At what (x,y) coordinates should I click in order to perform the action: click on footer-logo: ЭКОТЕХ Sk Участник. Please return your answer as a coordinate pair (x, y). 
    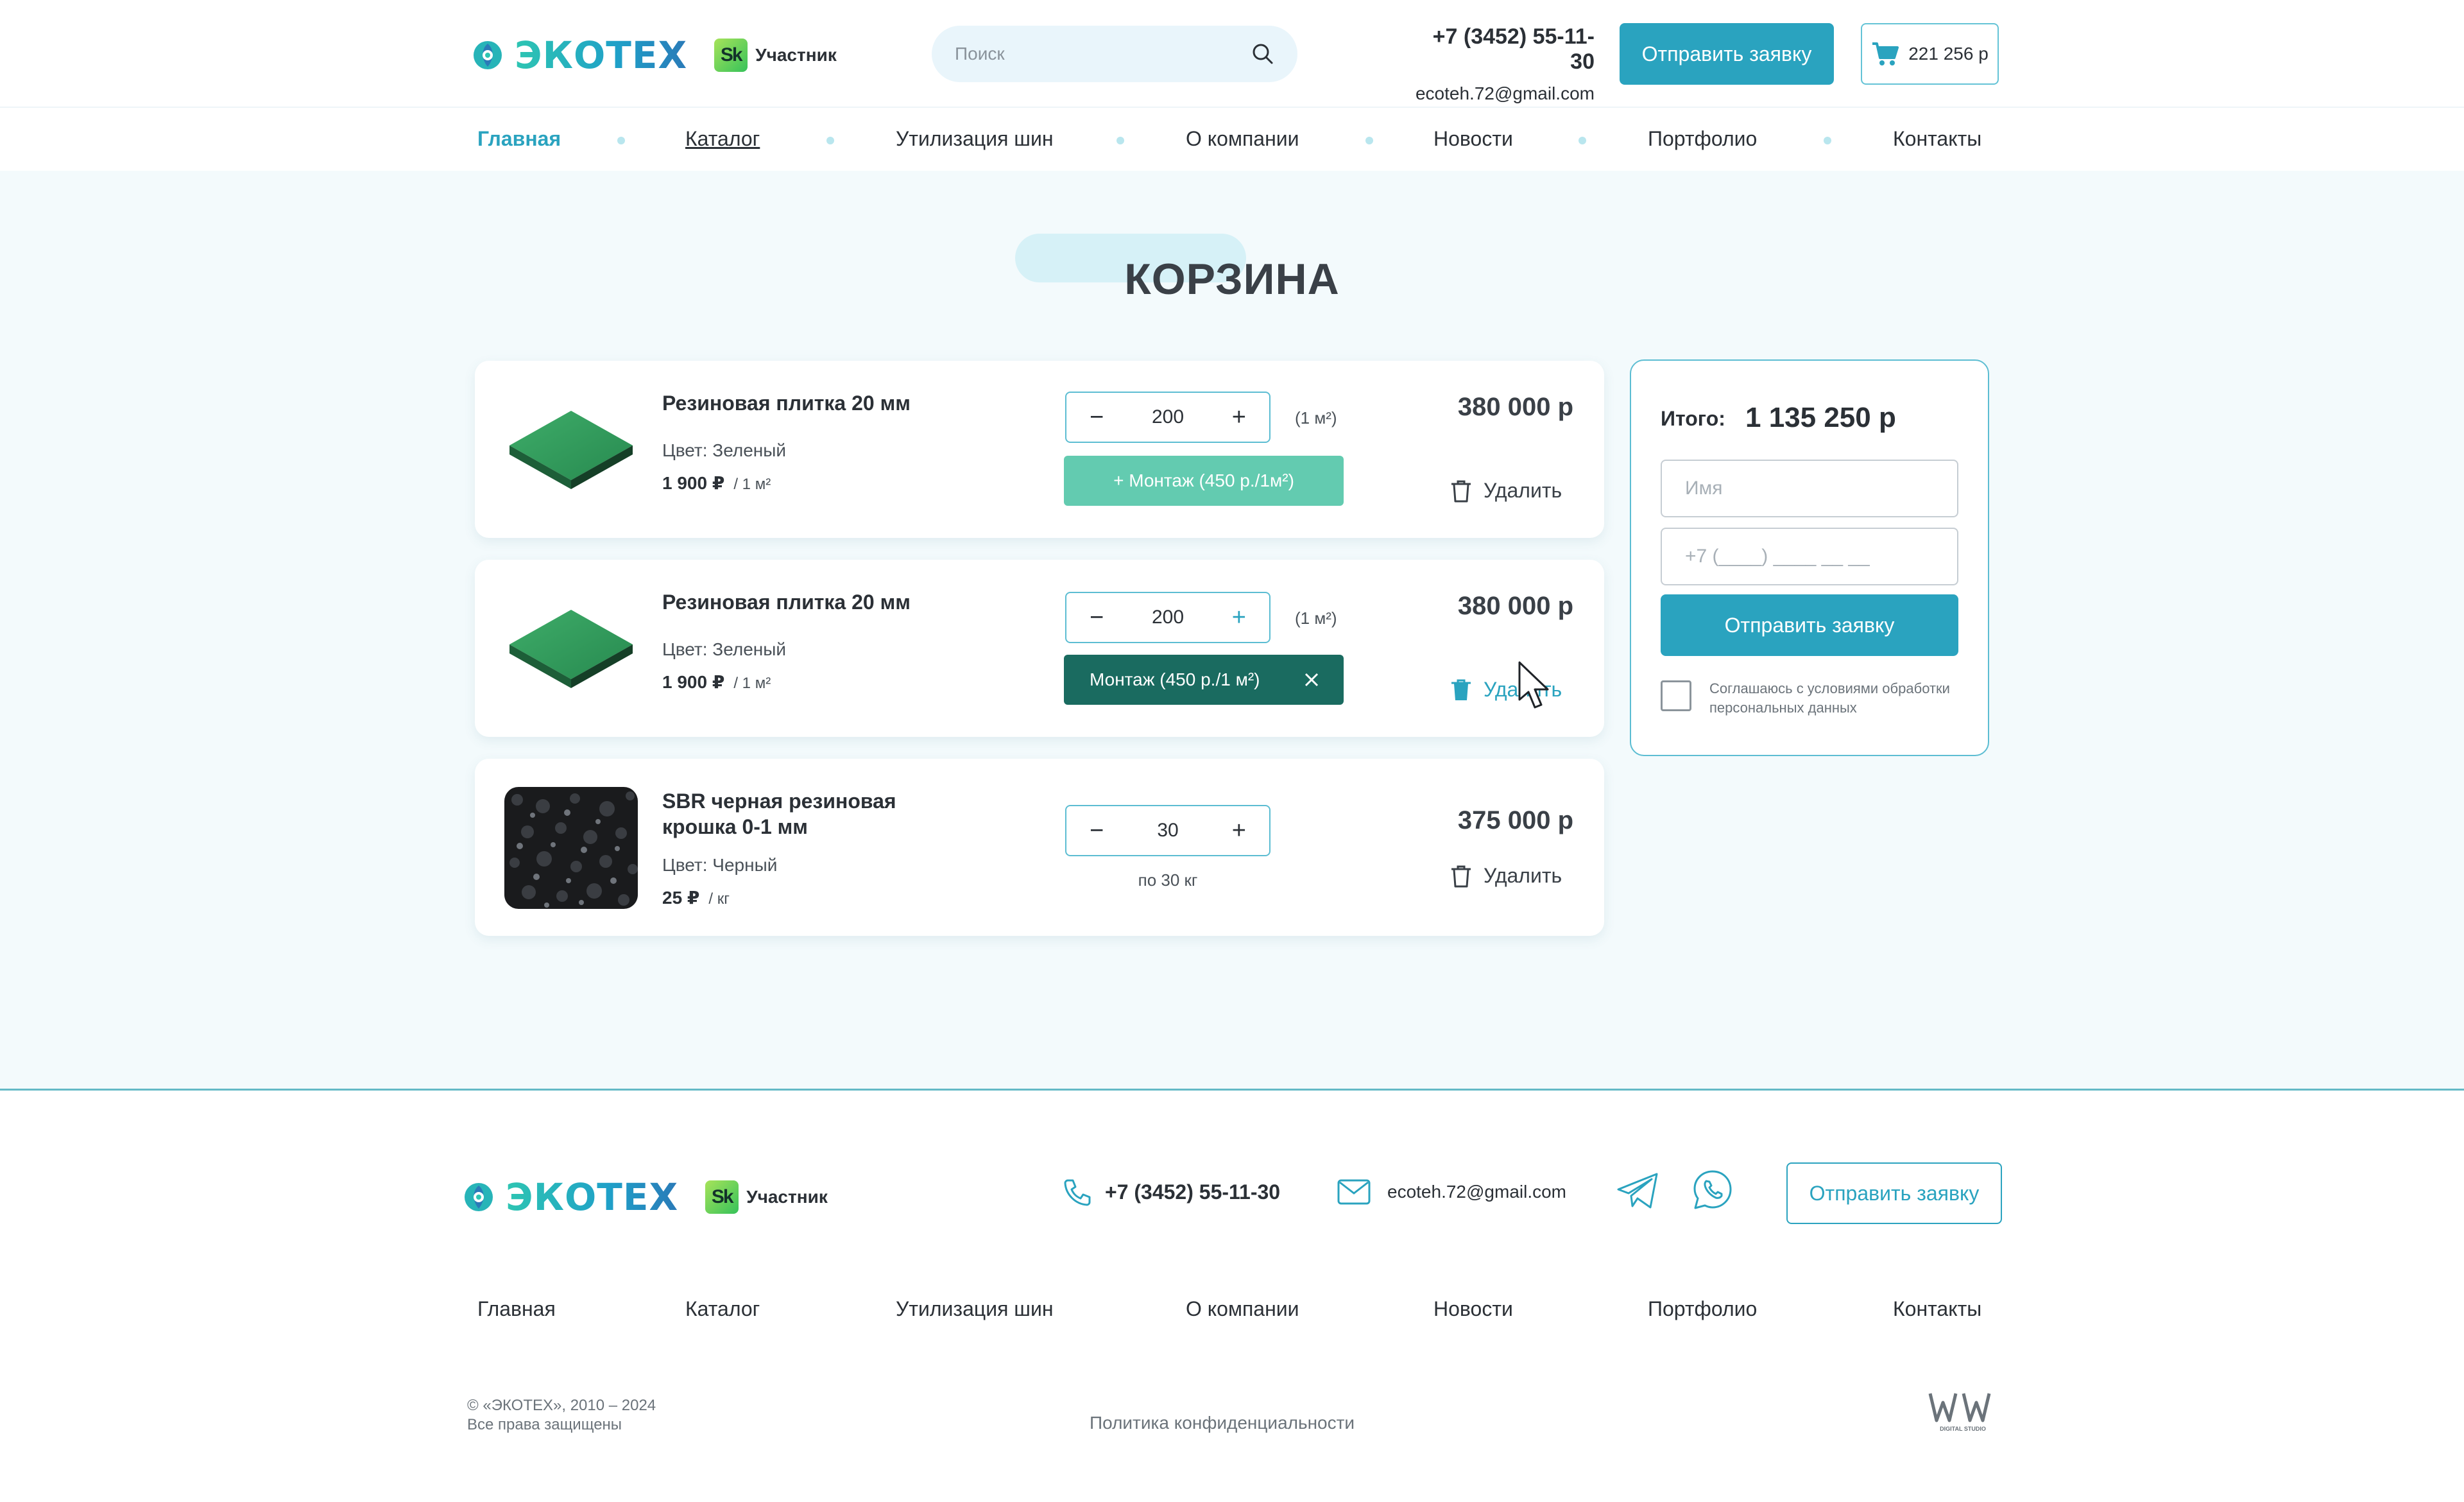
    Looking at the image, I should click on (646, 1197).